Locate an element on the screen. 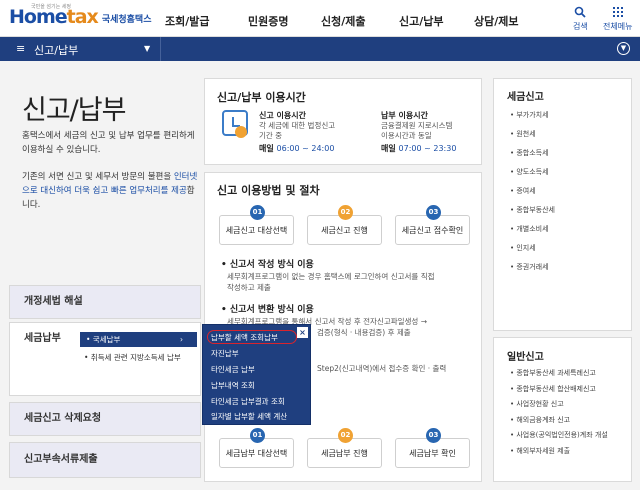 The height and width of the screenshot is (490, 640). nav-item-inquiry: 조회/발급 is located at coordinates (187, 21).